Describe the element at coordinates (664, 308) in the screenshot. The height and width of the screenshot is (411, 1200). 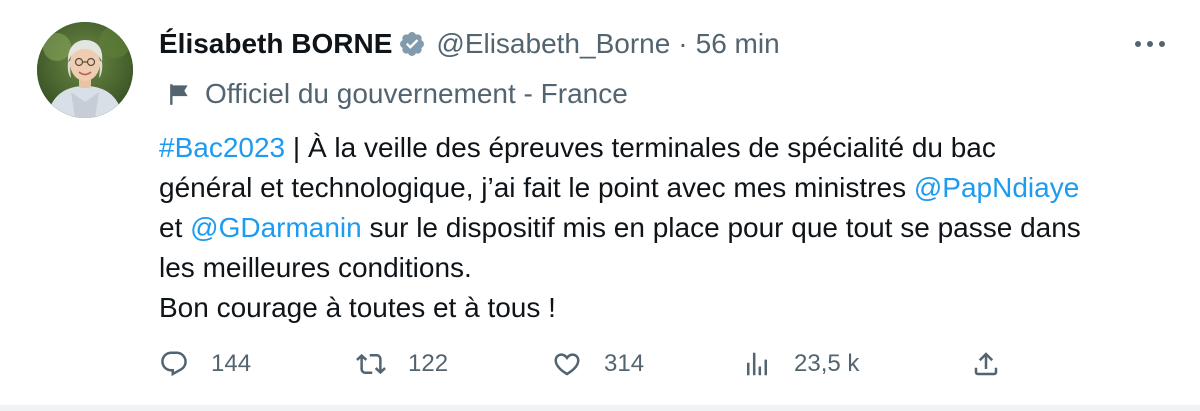
I see `tweet-line: Bon courage à toutes et à tous !` at that location.